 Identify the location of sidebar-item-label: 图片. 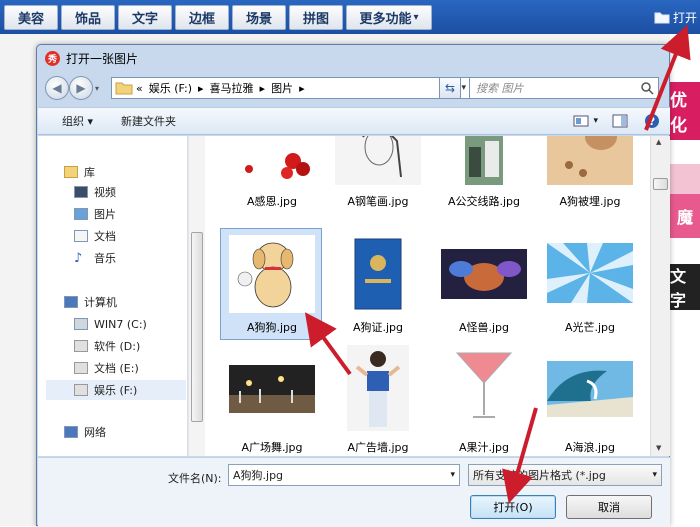
(105, 214).